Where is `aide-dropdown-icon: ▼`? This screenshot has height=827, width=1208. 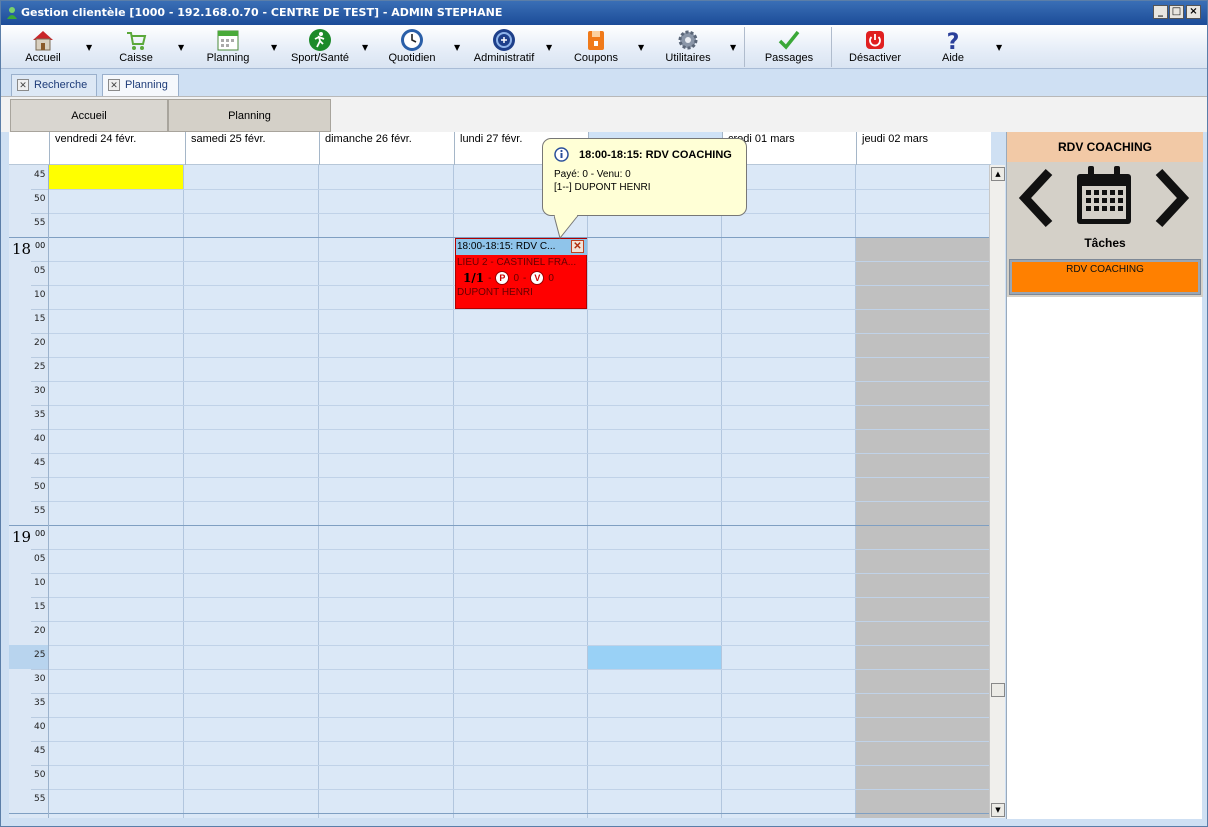 aide-dropdown-icon: ▼ is located at coordinates (1001, 48).